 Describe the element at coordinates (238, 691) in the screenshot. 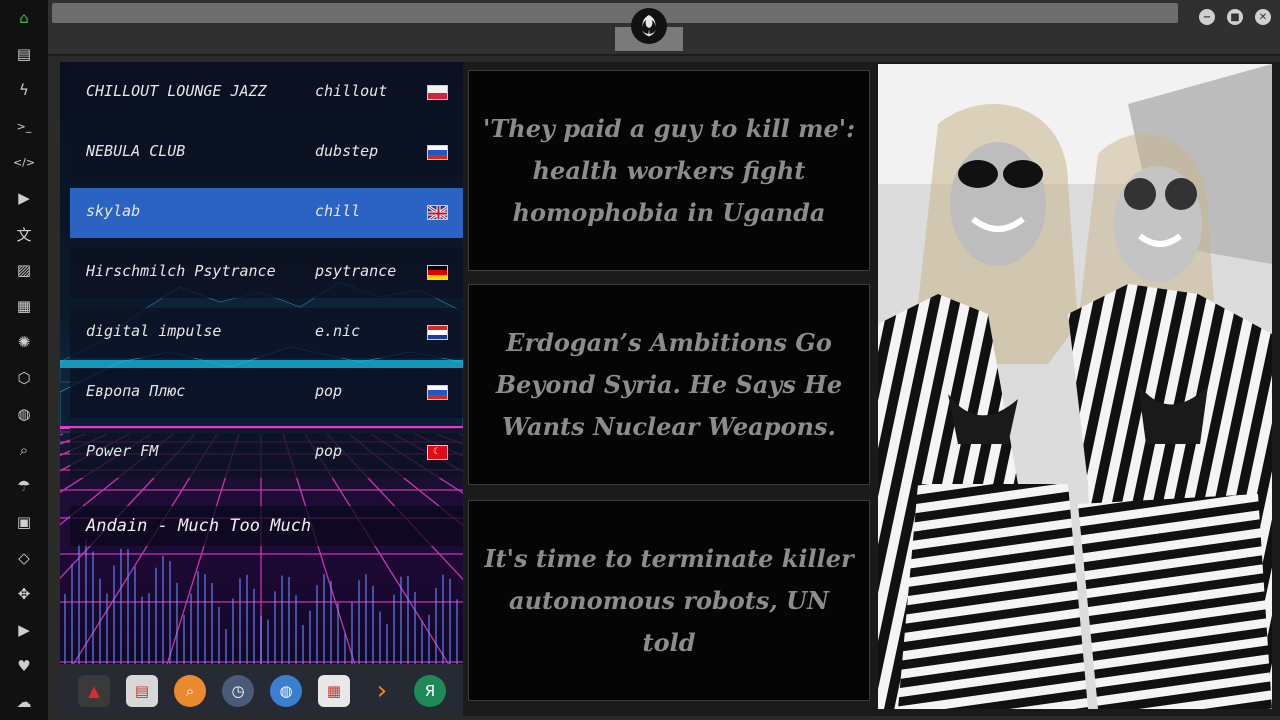

I see `clock-app-icon: ◷` at that location.